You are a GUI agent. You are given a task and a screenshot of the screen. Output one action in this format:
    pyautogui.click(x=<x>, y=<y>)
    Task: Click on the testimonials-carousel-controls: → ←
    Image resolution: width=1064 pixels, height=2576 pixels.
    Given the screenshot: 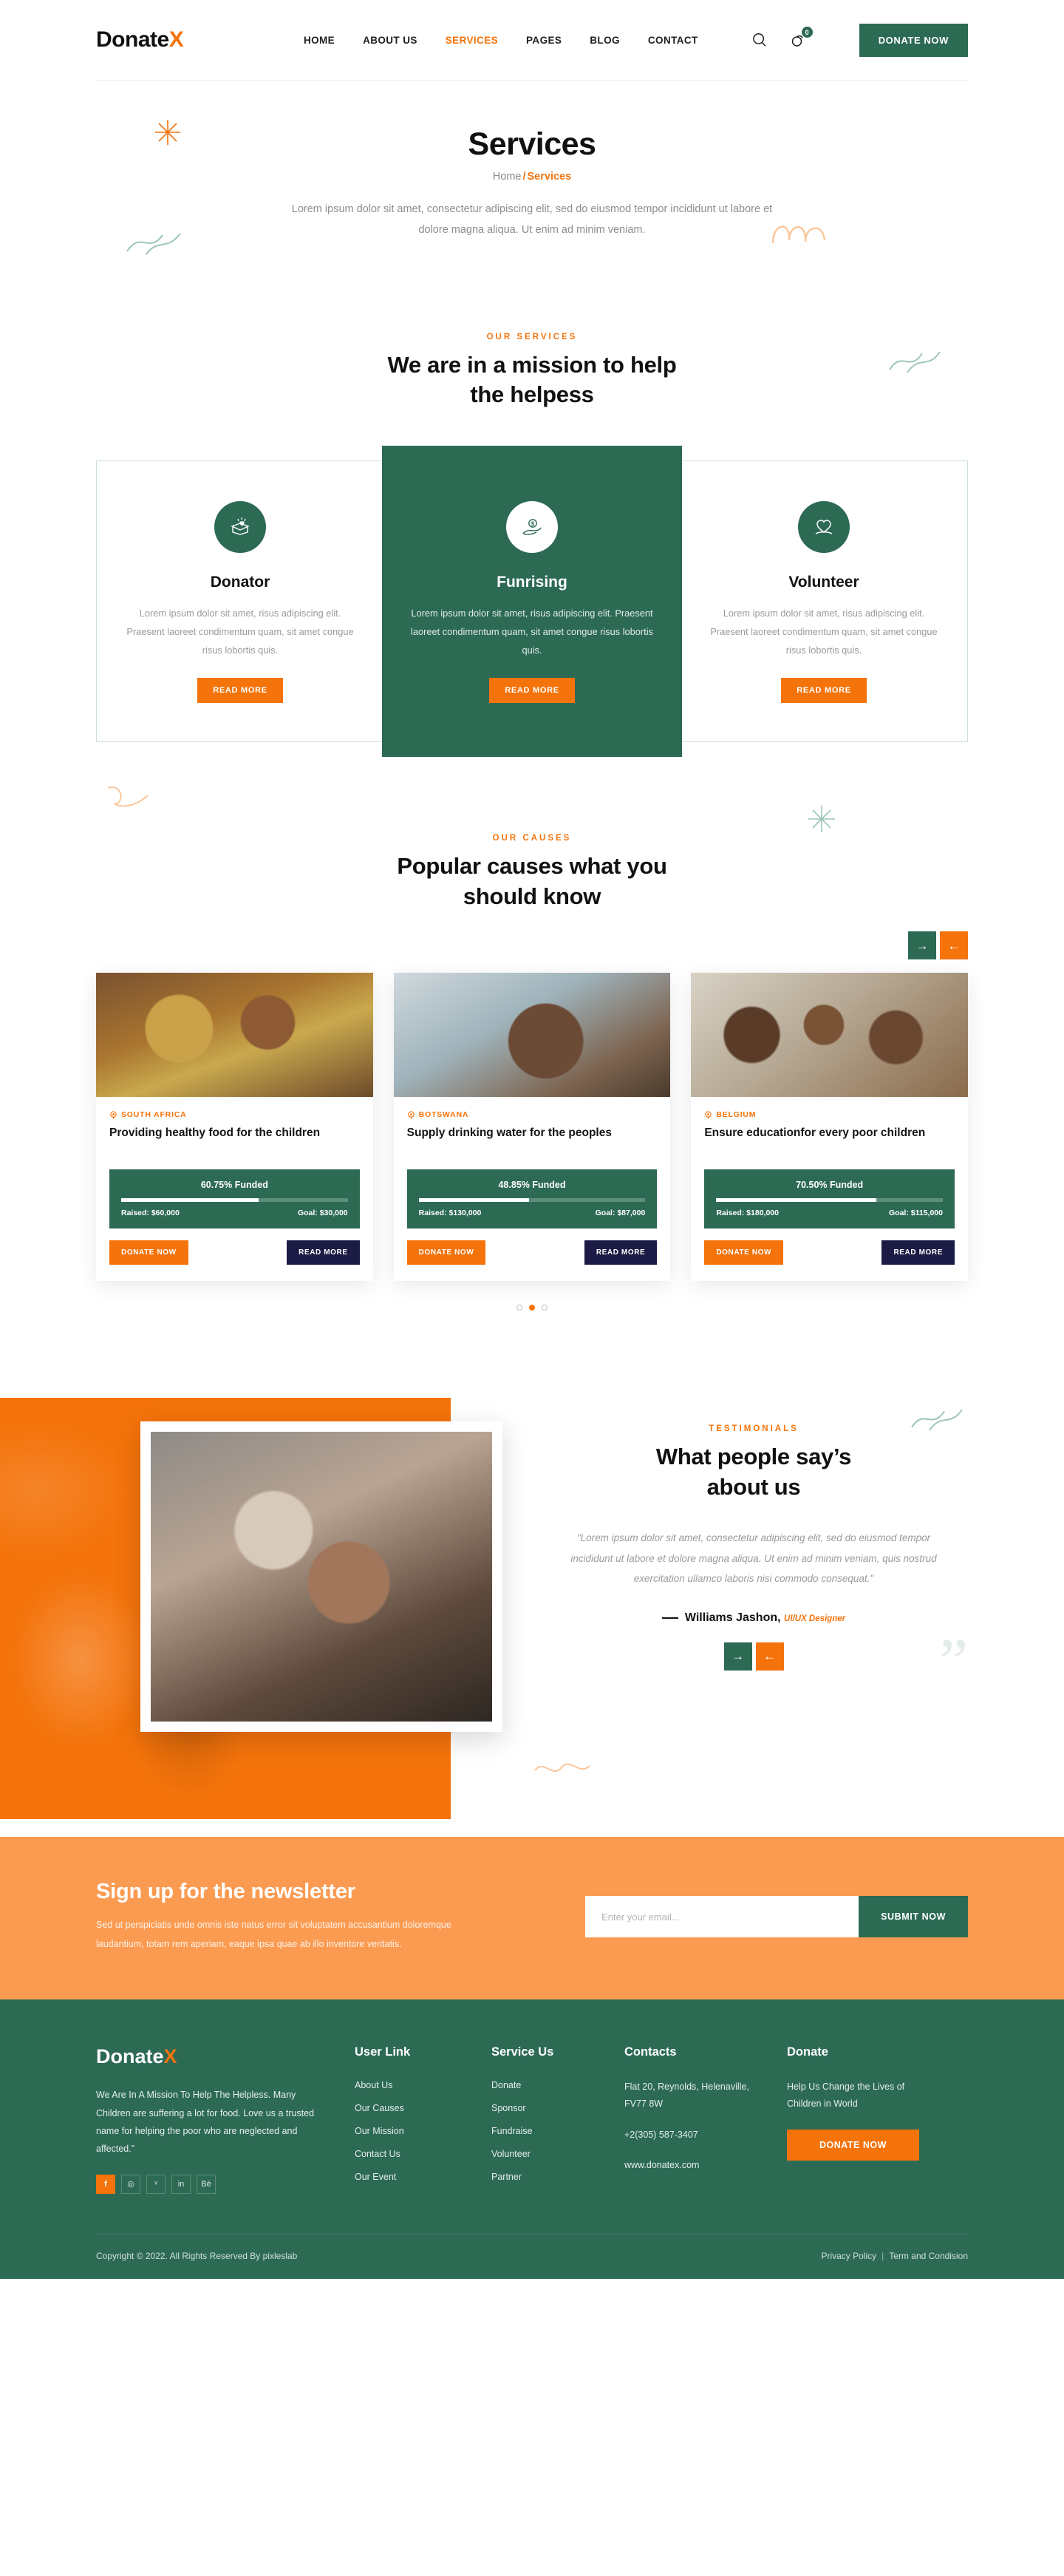 What is the action you would take?
    pyautogui.click(x=754, y=1656)
    